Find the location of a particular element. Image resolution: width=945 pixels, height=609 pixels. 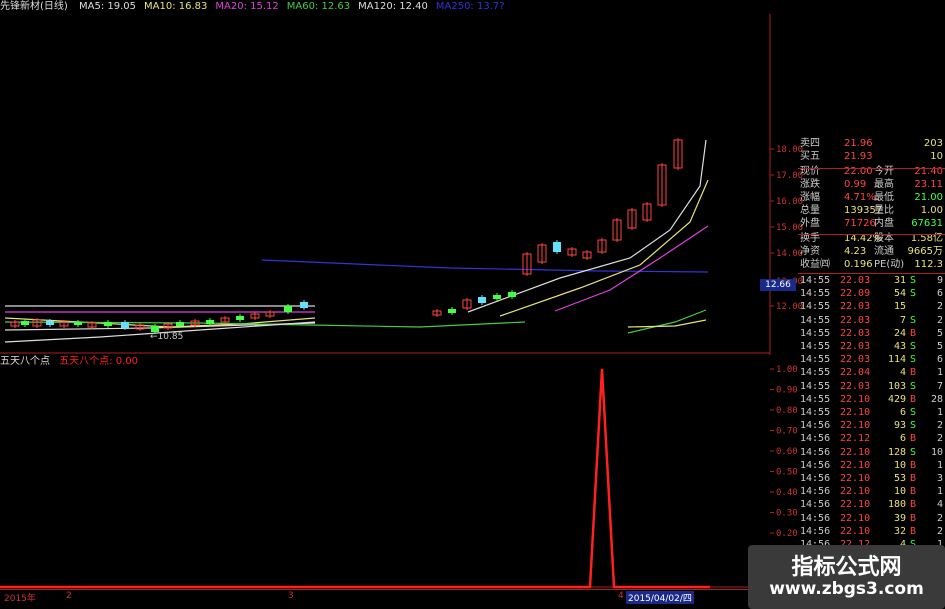

trade-row: 14:56 22.10 180 B 4 is located at coordinates (871, 504).